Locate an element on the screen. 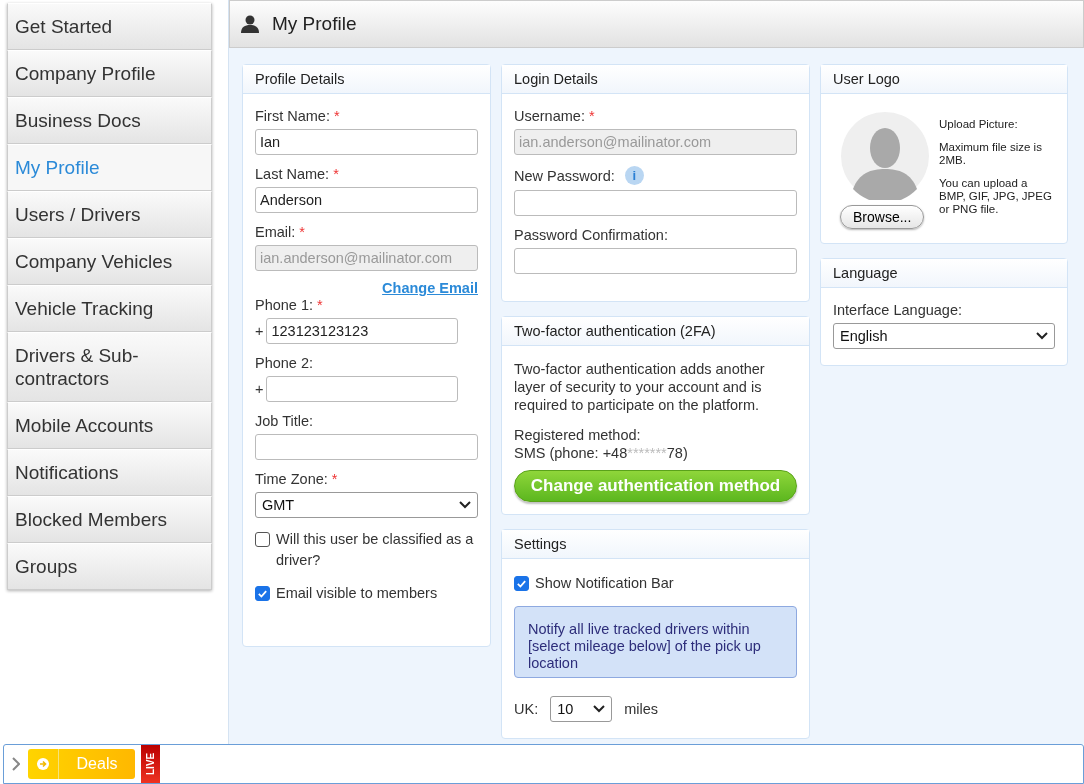  method-label: Registered method: is located at coordinates (578, 435).